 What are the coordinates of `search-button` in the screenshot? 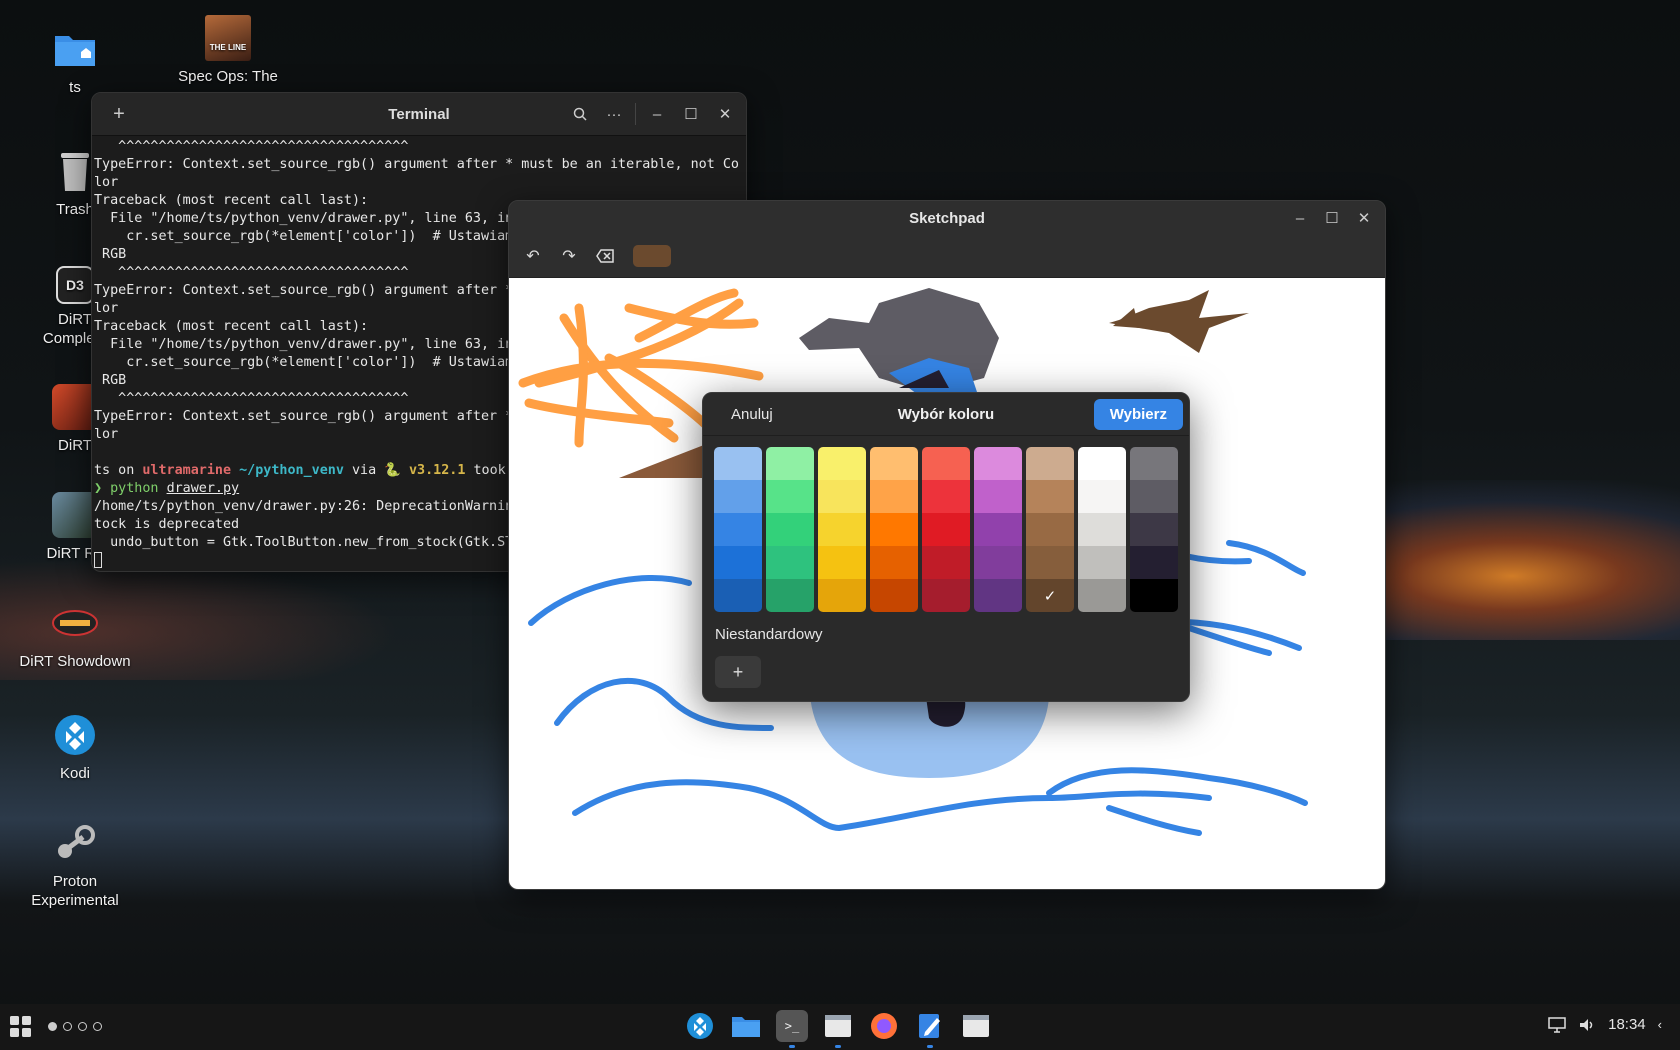 It's located at (580, 114).